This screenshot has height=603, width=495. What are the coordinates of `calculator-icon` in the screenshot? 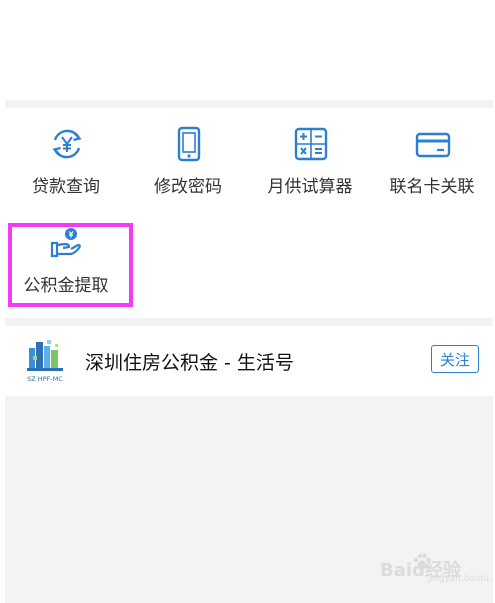 It's located at (311, 144).